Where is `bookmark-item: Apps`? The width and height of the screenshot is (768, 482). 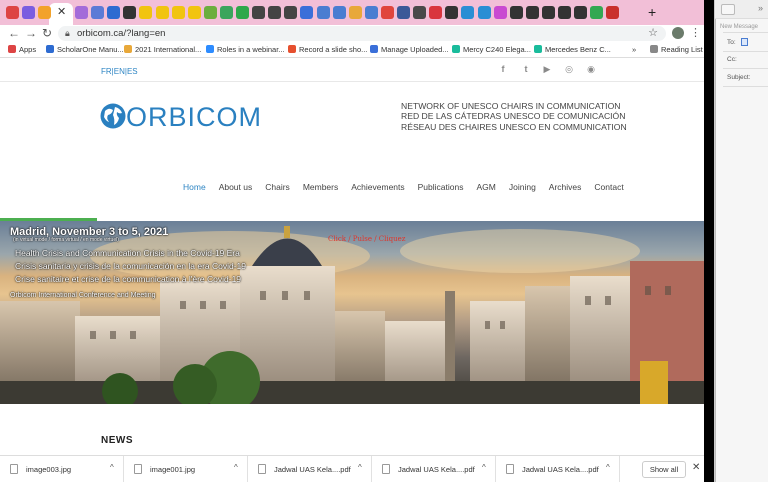
bookmark-item: Apps is located at coordinates (22, 50).